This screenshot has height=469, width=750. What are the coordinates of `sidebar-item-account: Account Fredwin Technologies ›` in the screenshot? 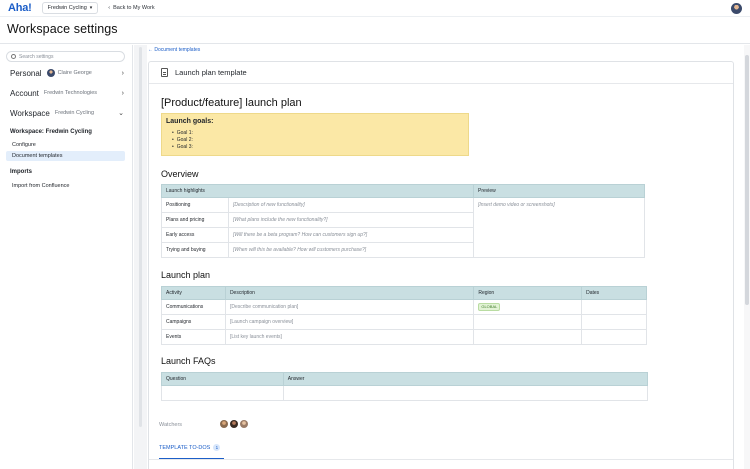 It's located at (67, 93).